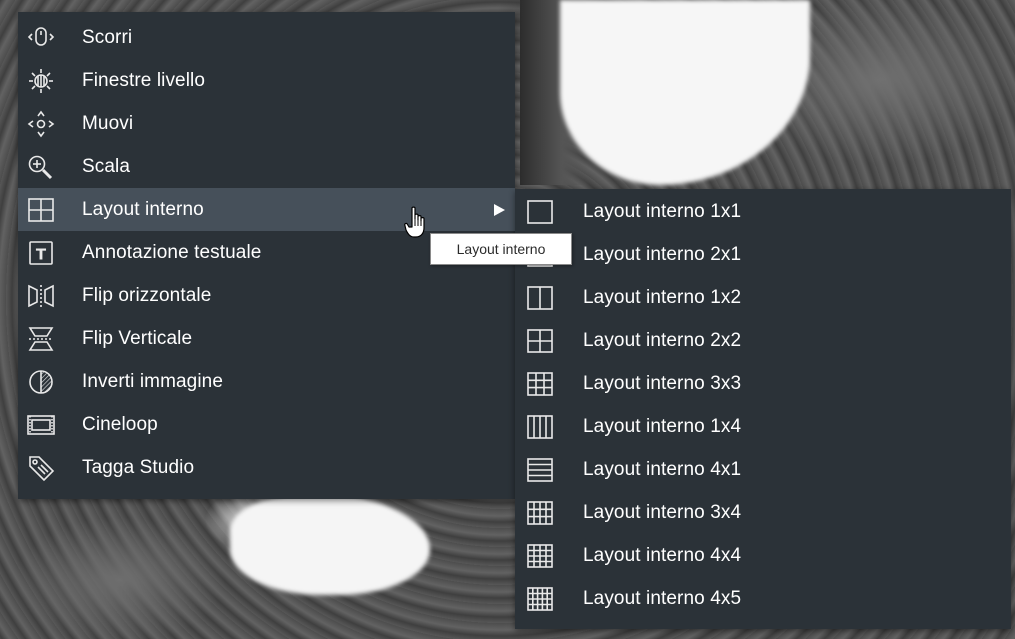 This screenshot has width=1015, height=639. What do you see at coordinates (266, 381) in the screenshot?
I see `menu-item-inverti-immagine: Inverti immagine` at bounding box center [266, 381].